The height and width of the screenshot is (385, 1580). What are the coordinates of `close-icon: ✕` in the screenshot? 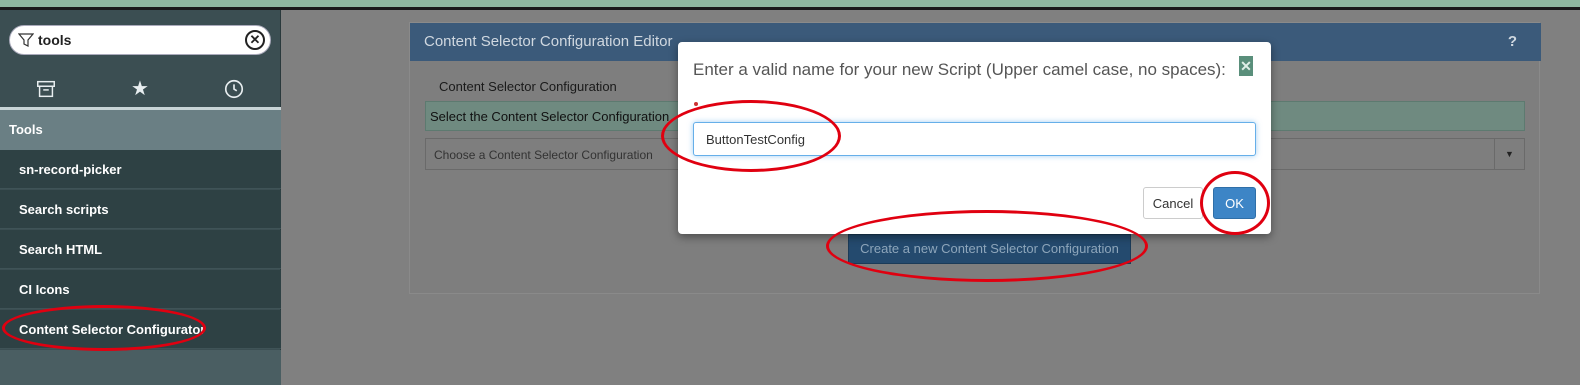 It's located at (1246, 66).